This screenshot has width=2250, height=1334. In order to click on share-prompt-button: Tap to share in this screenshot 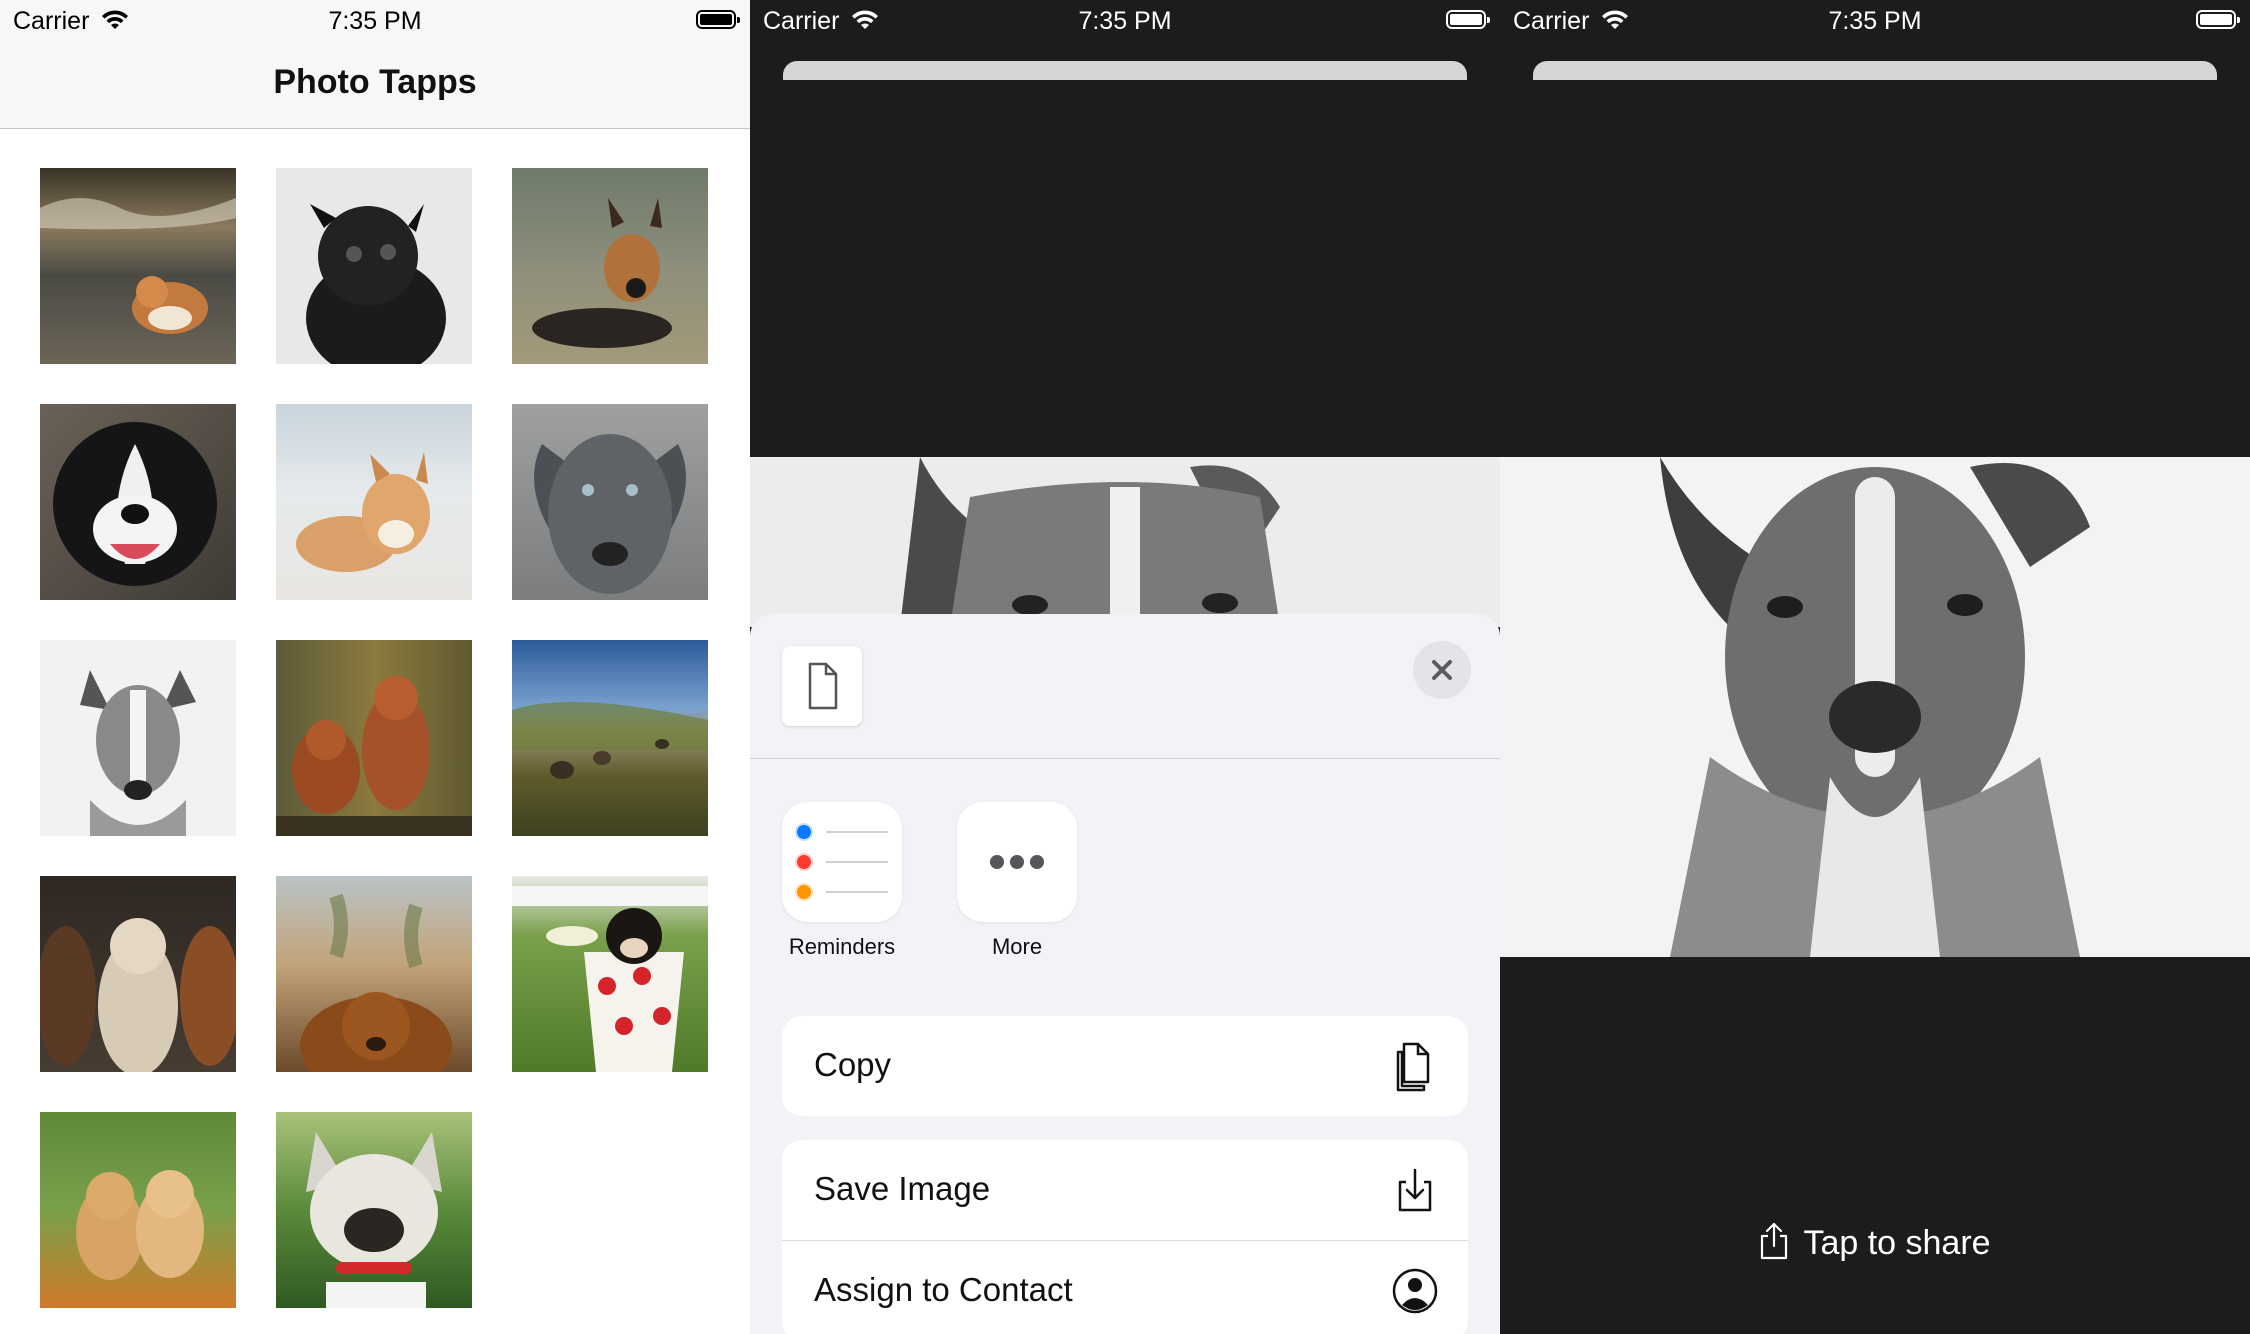, I will do `click(1875, 1242)`.